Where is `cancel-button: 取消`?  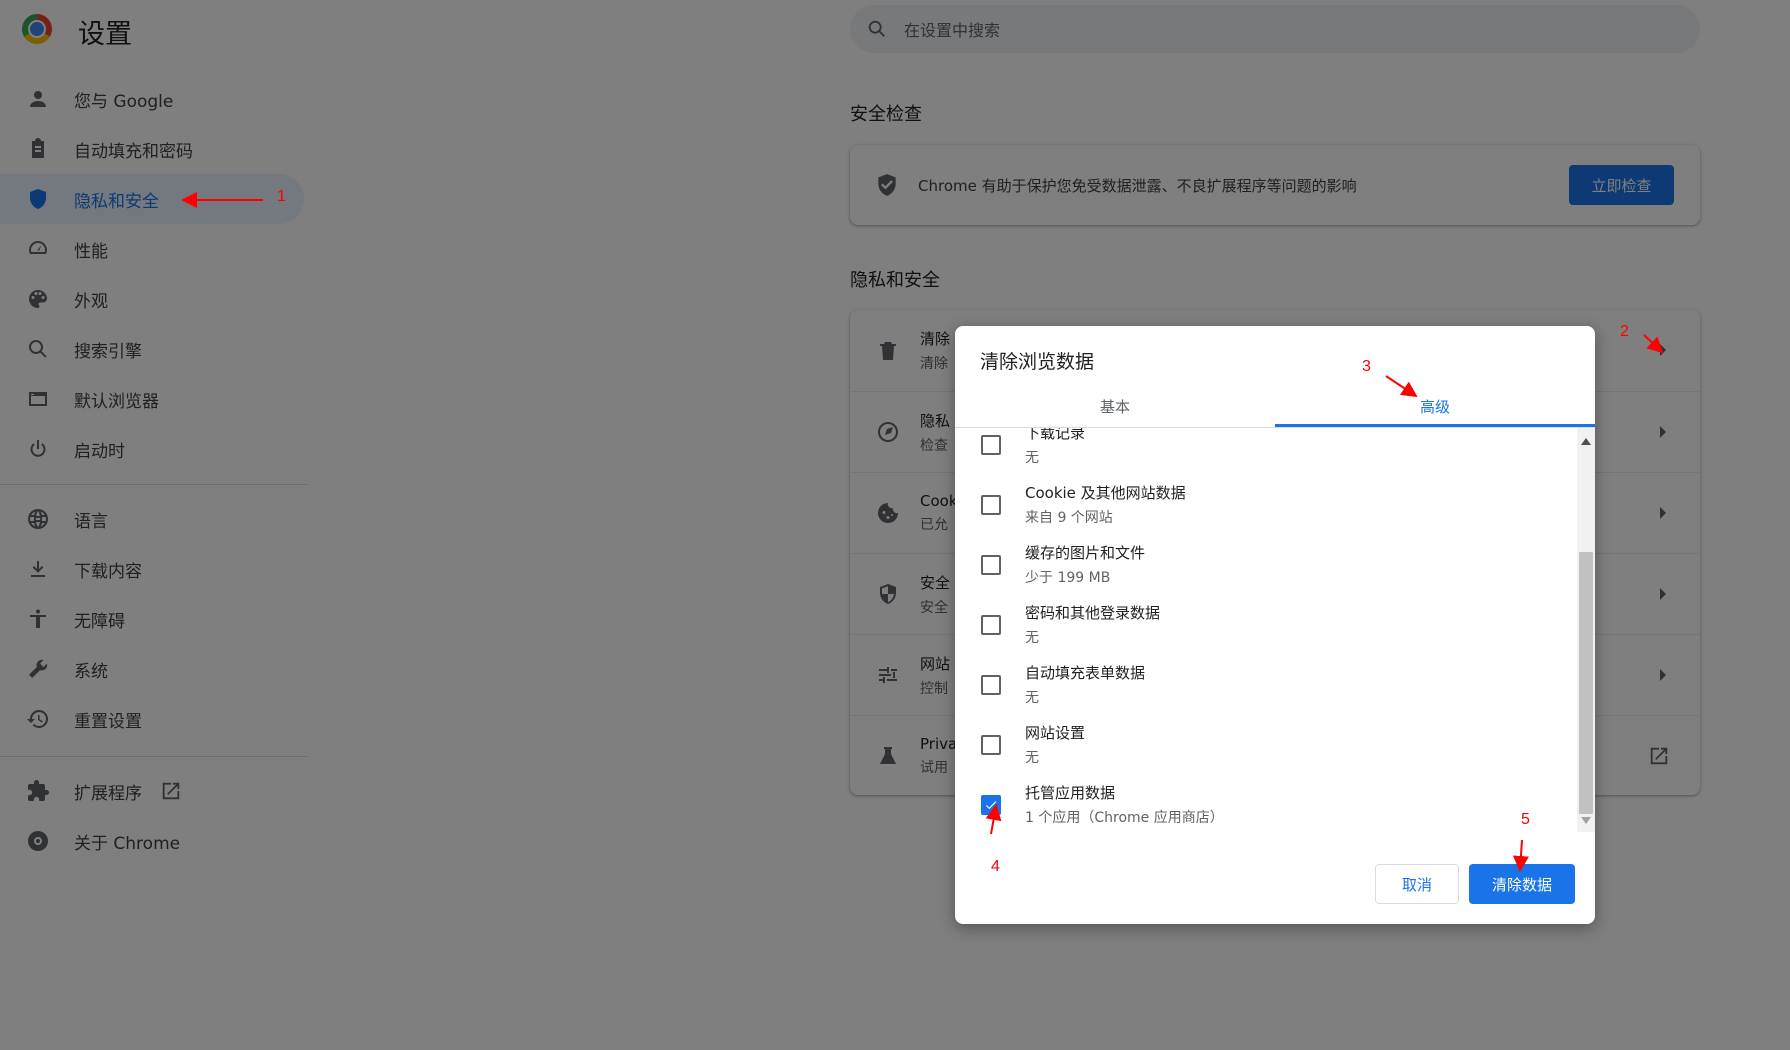 cancel-button: 取消 is located at coordinates (1417, 884).